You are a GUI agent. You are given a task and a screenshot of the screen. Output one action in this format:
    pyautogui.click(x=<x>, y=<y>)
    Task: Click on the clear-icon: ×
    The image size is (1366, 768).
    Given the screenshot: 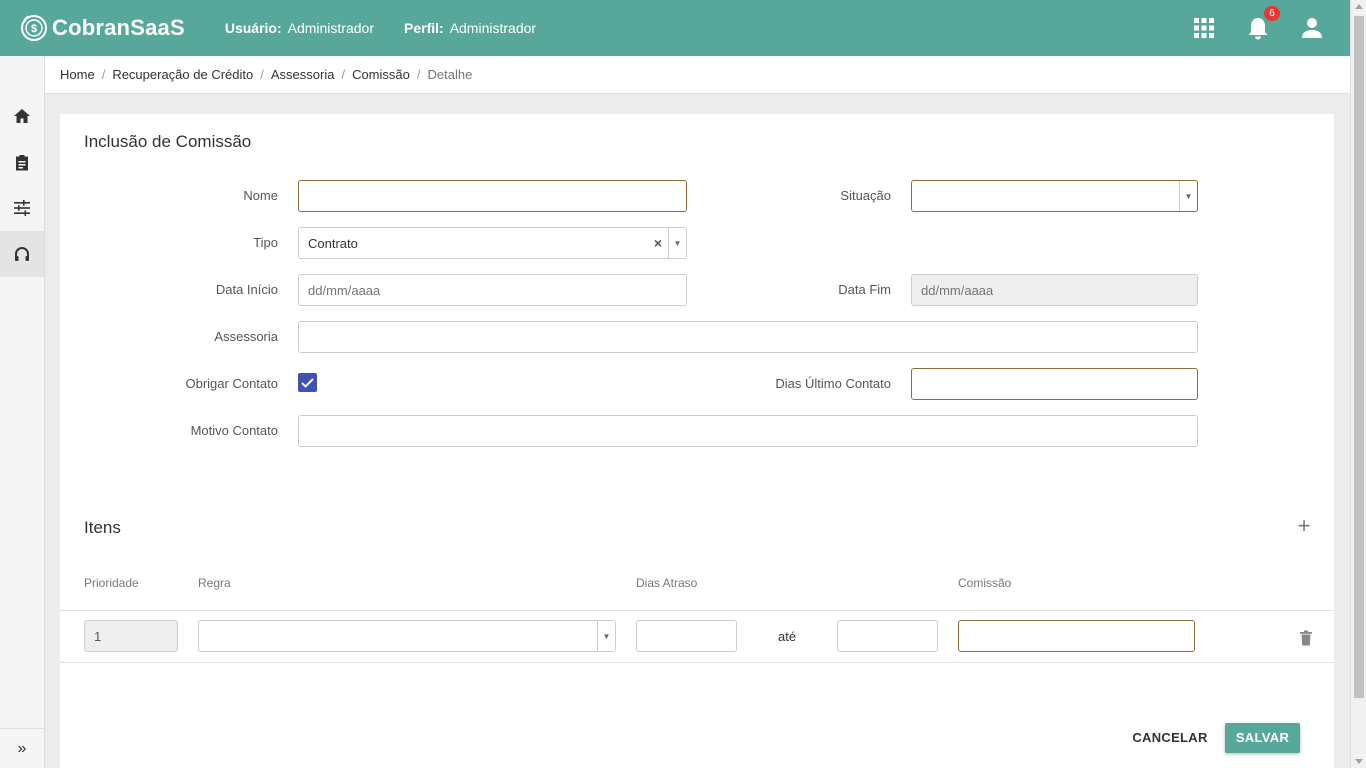 What is the action you would take?
    pyautogui.click(x=658, y=243)
    